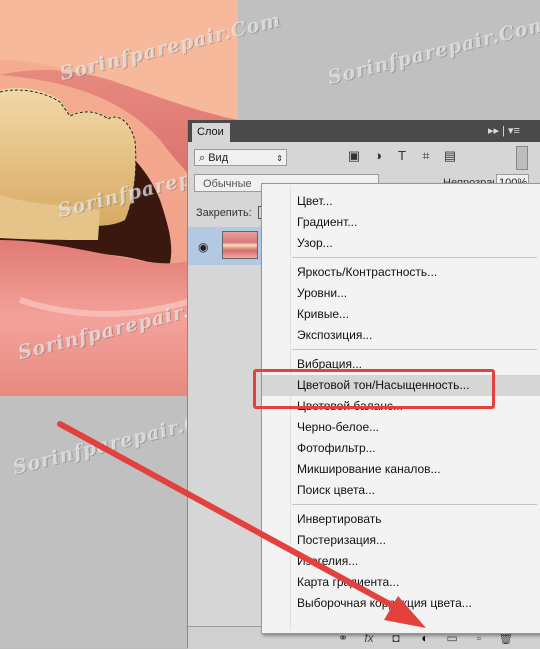 This screenshot has height=649, width=540. Describe the element at coordinates (378, 156) in the screenshot. I see `adjustment-filter-icon: ◑` at that location.